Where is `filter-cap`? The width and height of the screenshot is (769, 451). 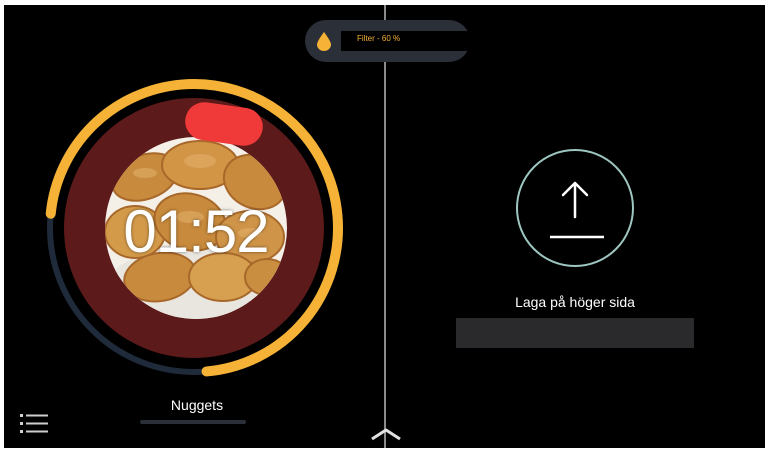
filter-cap is located at coordinates (471, 41).